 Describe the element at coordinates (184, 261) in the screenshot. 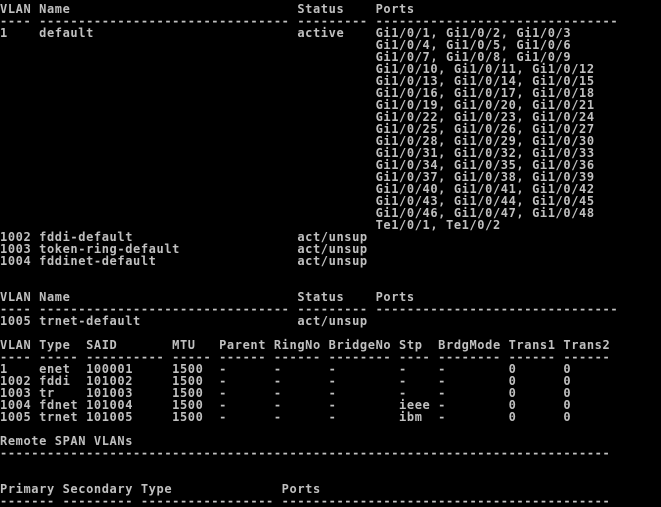

I see `terminal-line: 1004 fddinet-default act/unsup` at that location.